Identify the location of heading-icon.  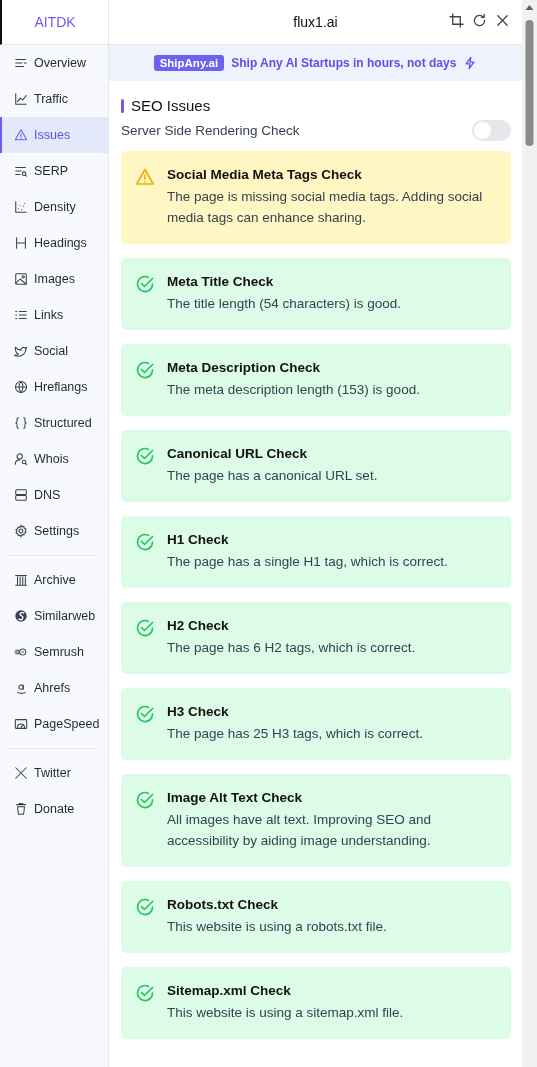
(21, 243).